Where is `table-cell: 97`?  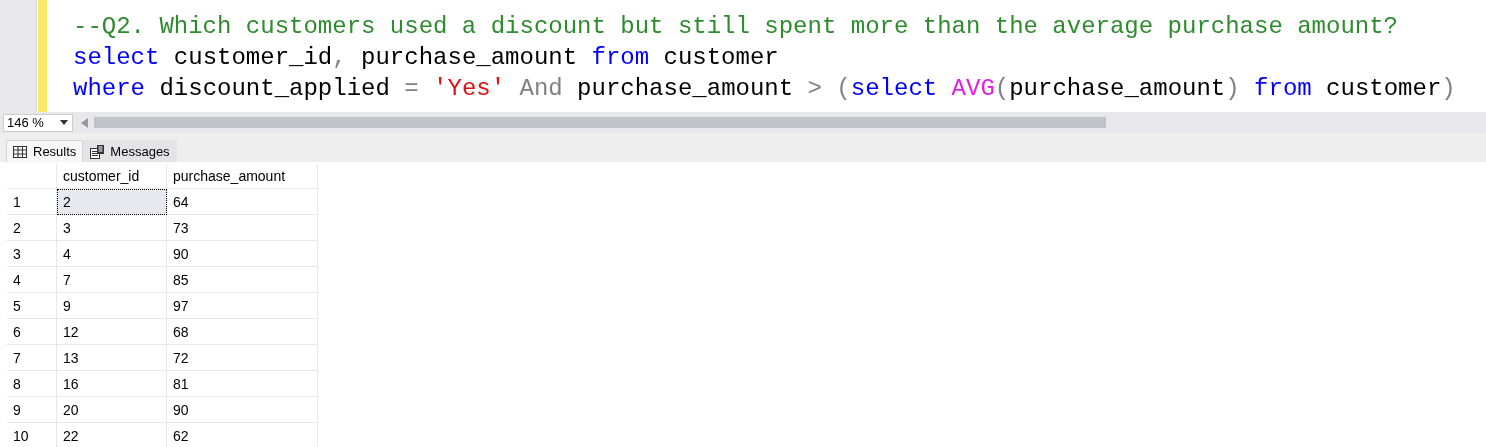
table-cell: 97 is located at coordinates (242, 305).